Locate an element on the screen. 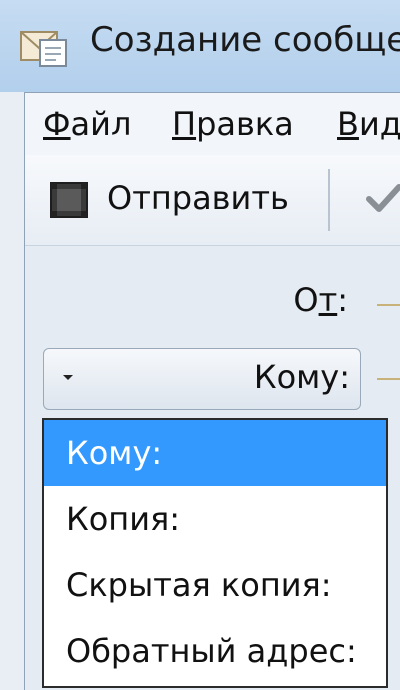 This screenshot has height=690, width=400. dropdown-option-to: Кому: is located at coordinates (215, 453).